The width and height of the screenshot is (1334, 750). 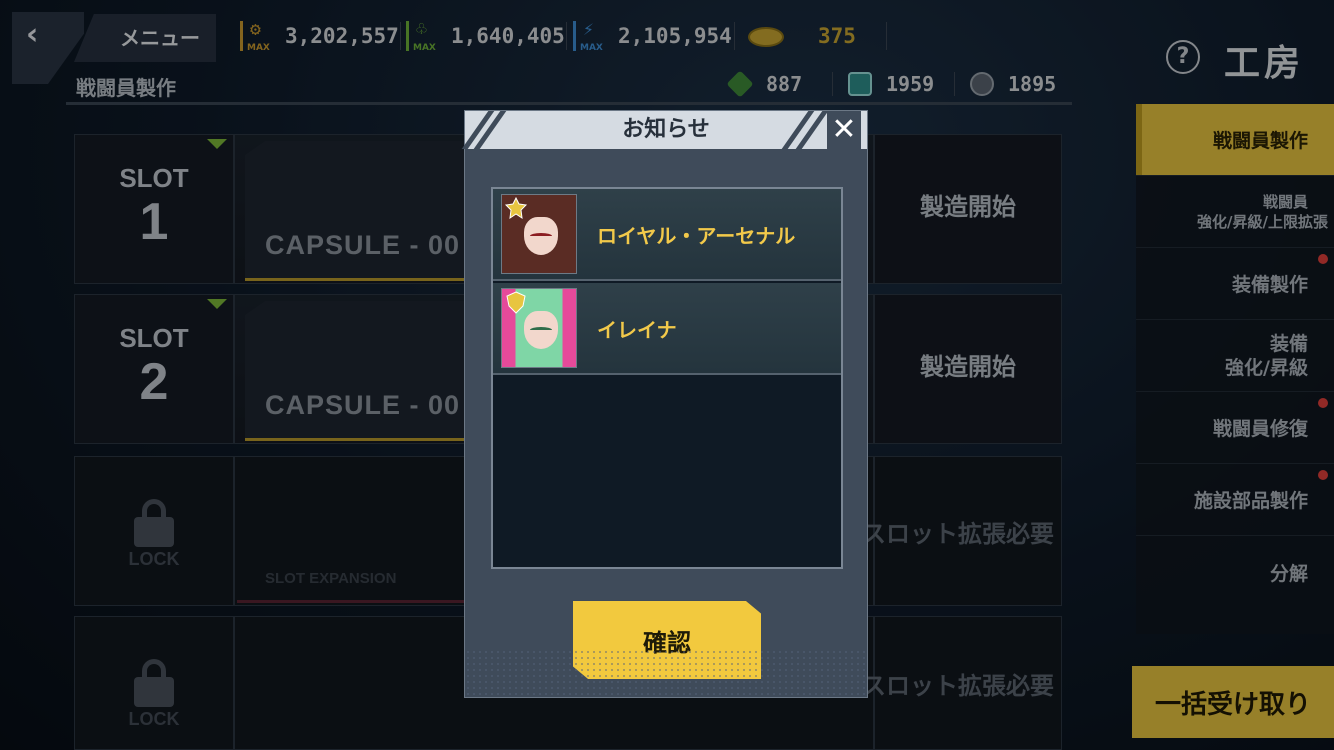 I want to click on list-item: ロイヤル・アーセナル, so click(x=667, y=235).